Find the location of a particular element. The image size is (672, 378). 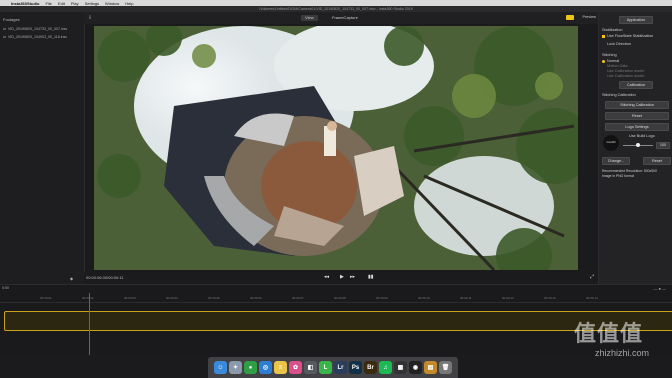

photos-icon: ✿ is located at coordinates (295, 367).